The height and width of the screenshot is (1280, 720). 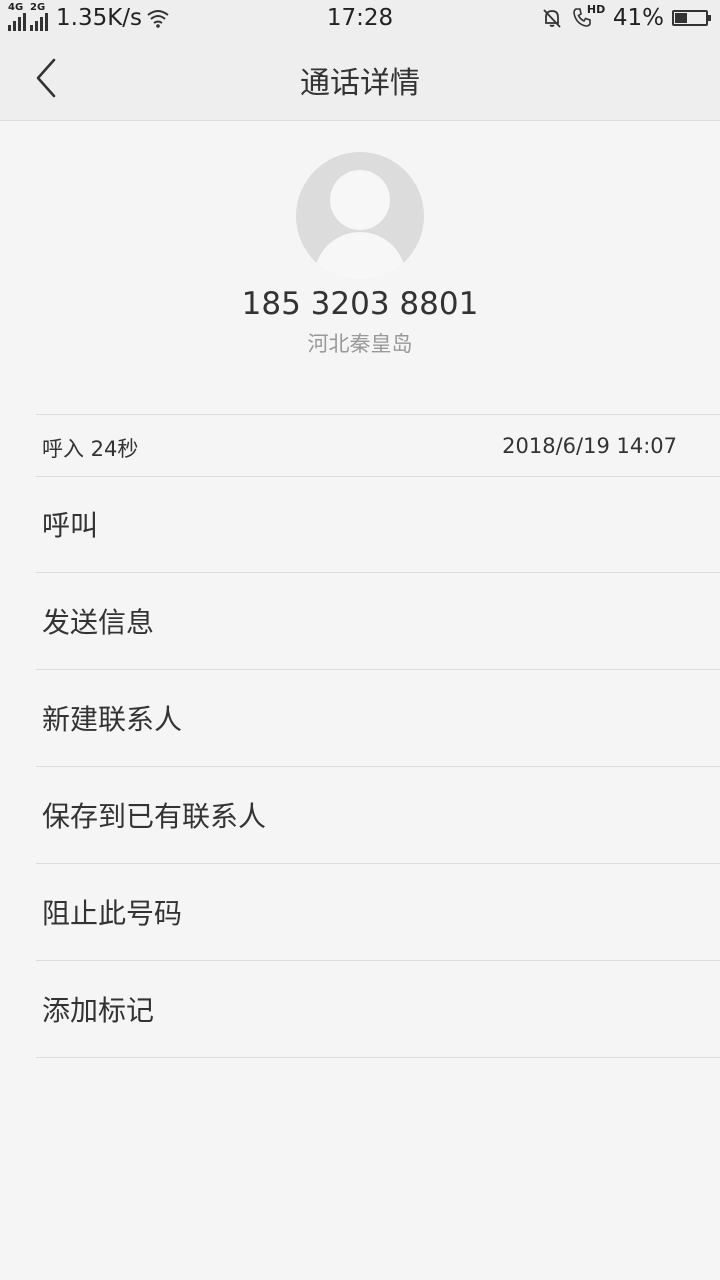 I want to click on hd-label: HD, so click(x=596, y=9).